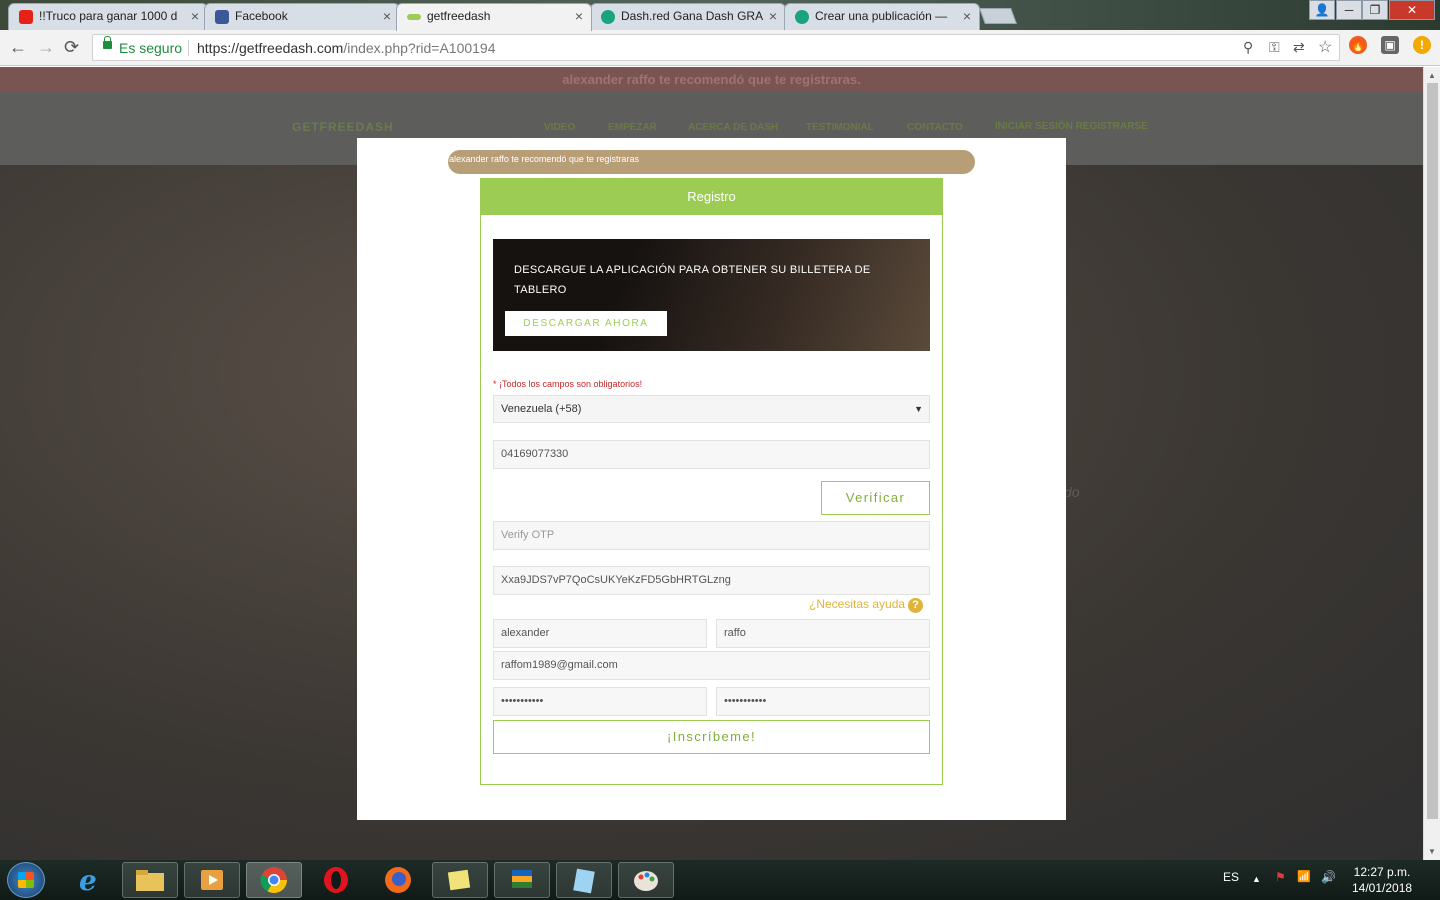 The image size is (1440, 900). Describe the element at coordinates (222, 17) in the screenshot. I see `facebook-icon` at that location.